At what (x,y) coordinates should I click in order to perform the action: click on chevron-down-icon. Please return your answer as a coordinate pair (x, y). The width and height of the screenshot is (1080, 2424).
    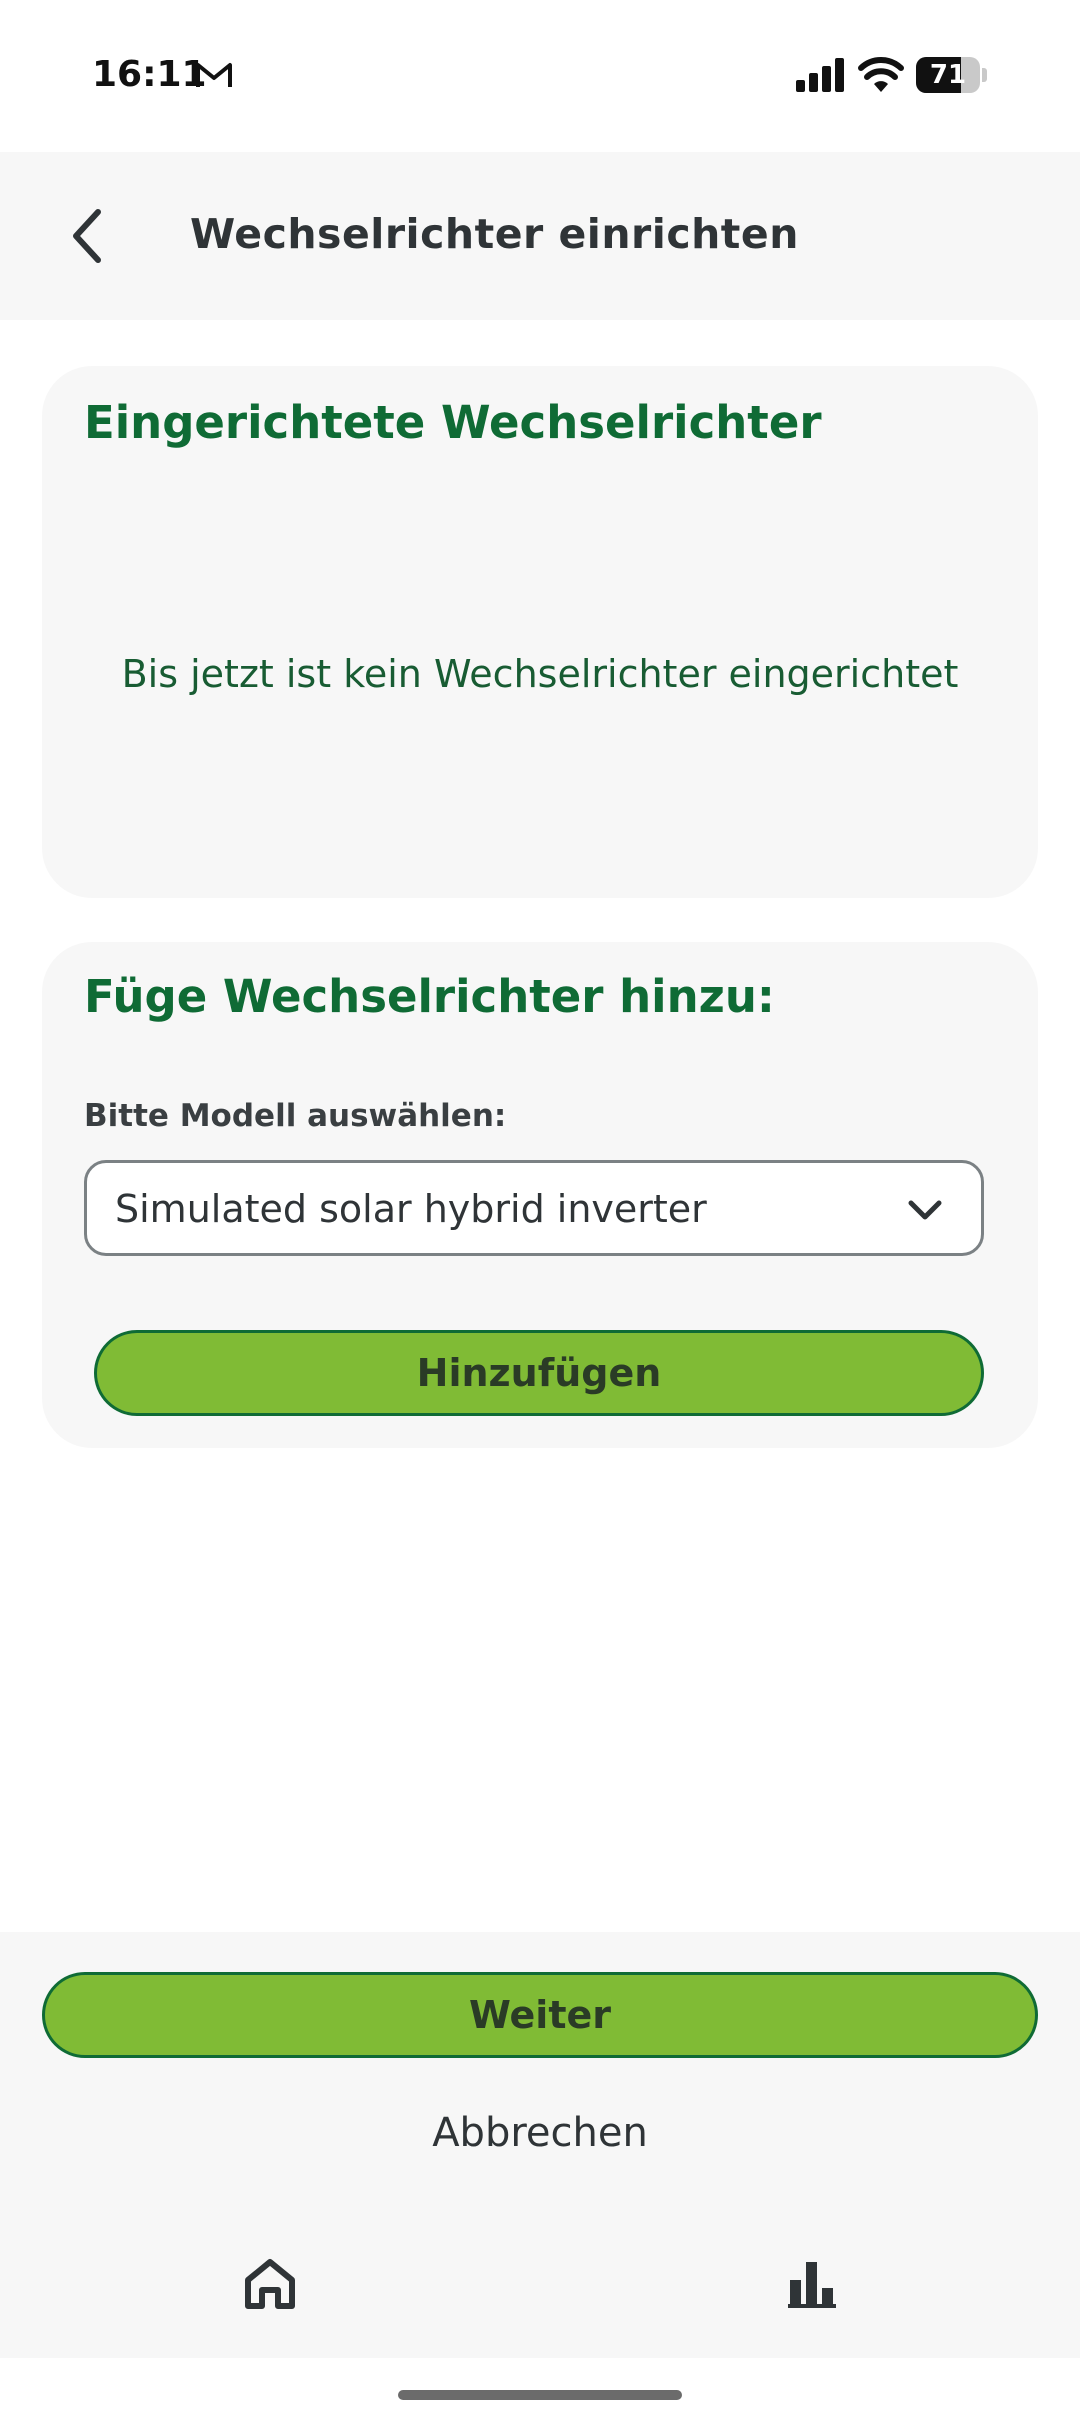
    Looking at the image, I should click on (925, 1210).